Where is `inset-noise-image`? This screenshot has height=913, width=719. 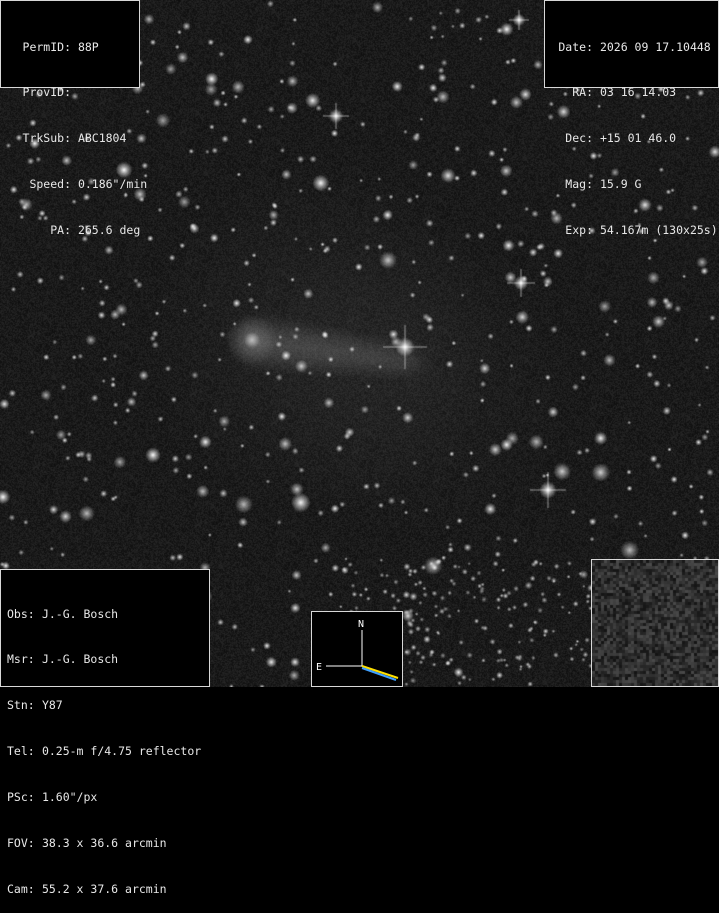 inset-noise-image is located at coordinates (655, 623).